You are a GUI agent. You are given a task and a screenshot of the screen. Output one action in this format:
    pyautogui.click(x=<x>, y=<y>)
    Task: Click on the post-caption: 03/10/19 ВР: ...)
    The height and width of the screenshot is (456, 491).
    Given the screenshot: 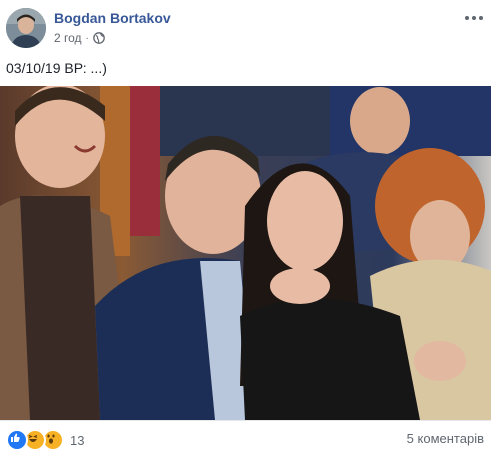 What is the action you would take?
    pyautogui.click(x=56, y=68)
    